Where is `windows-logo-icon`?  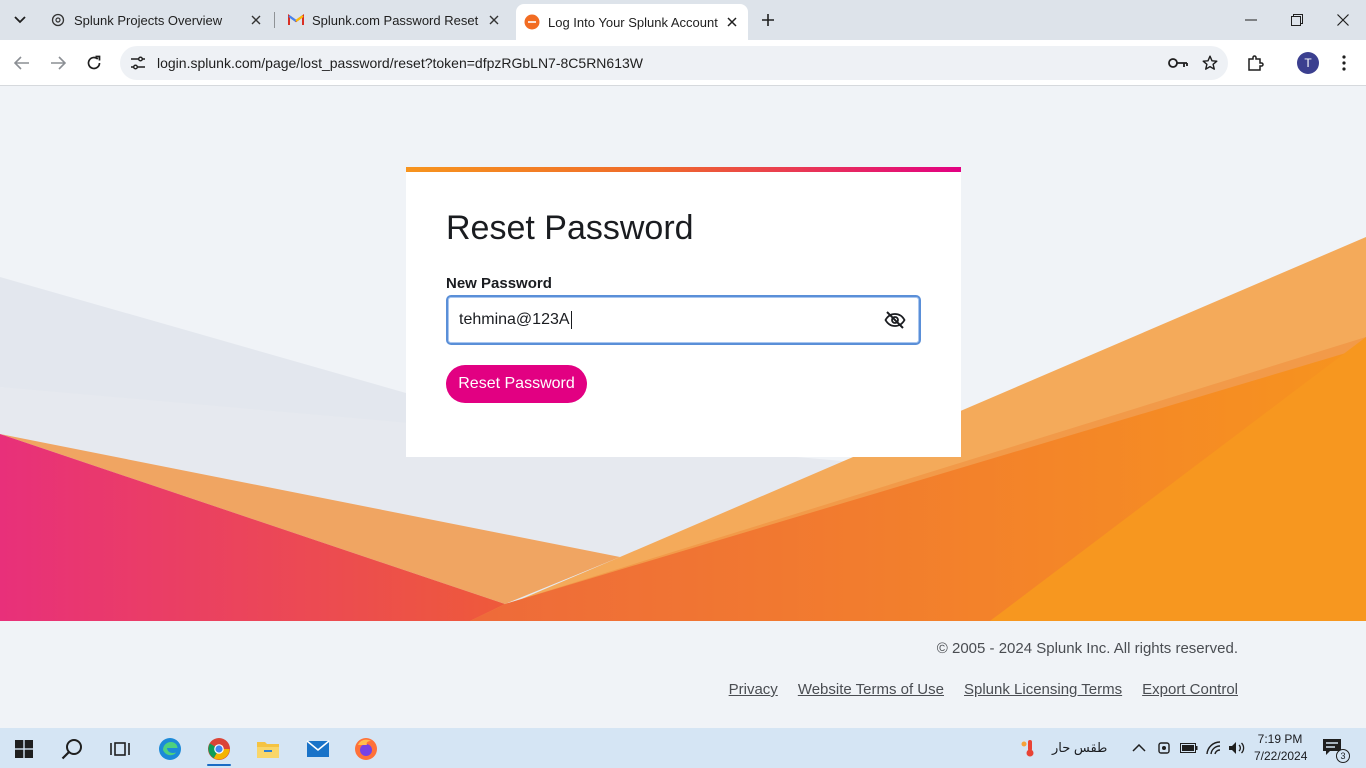 windows-logo-icon is located at coordinates (24, 749).